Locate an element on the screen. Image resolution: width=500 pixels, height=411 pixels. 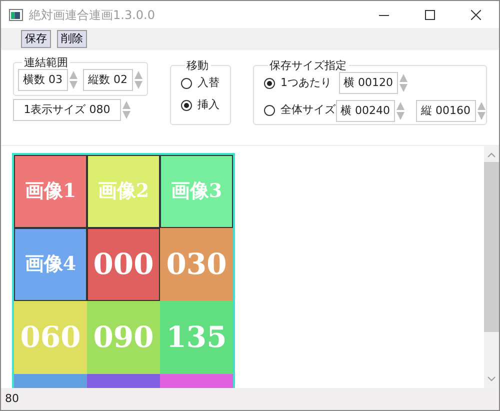
spin-field: 横数 03 is located at coordinates (43, 80).